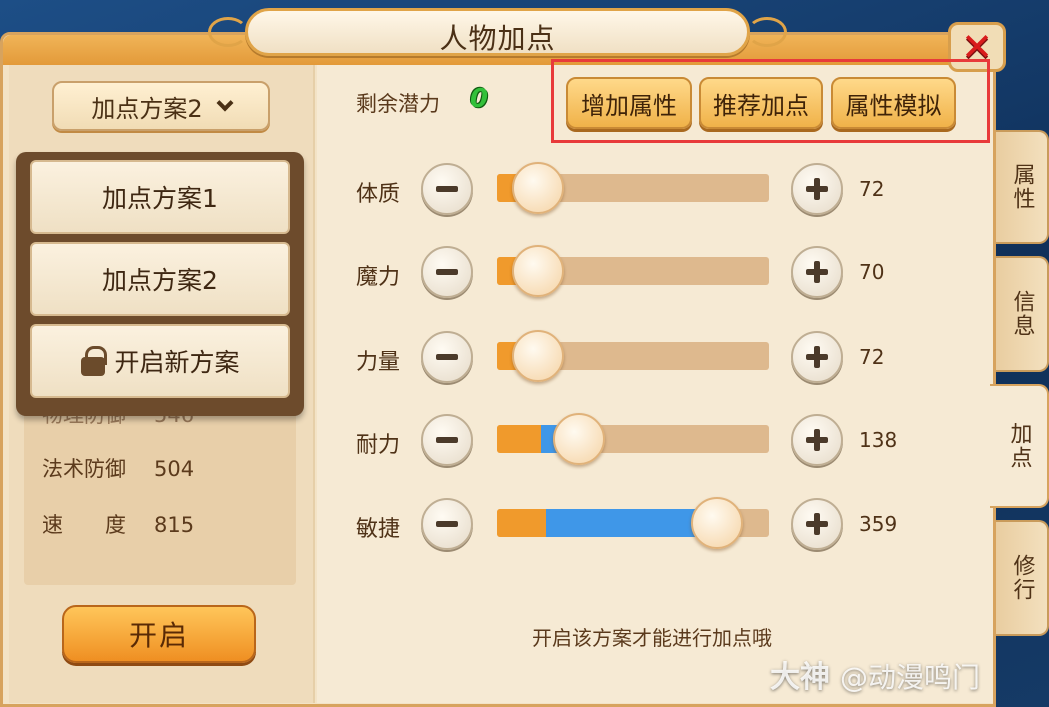 Image resolution: width=1049 pixels, height=707 pixels. What do you see at coordinates (893, 105) in the screenshot?
I see `button-label: 属性模拟` at bounding box center [893, 105].